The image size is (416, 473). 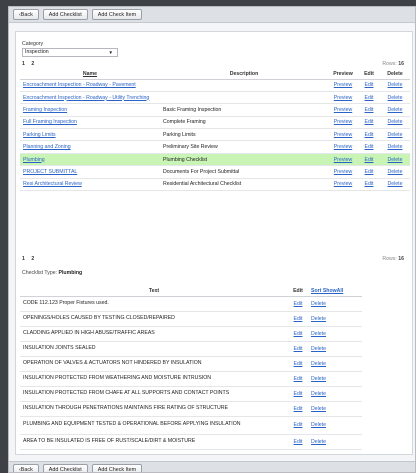 What do you see at coordinates (202, 184) in the screenshot?
I see `checklist-description: Residential Architectural Checklist` at bounding box center [202, 184].